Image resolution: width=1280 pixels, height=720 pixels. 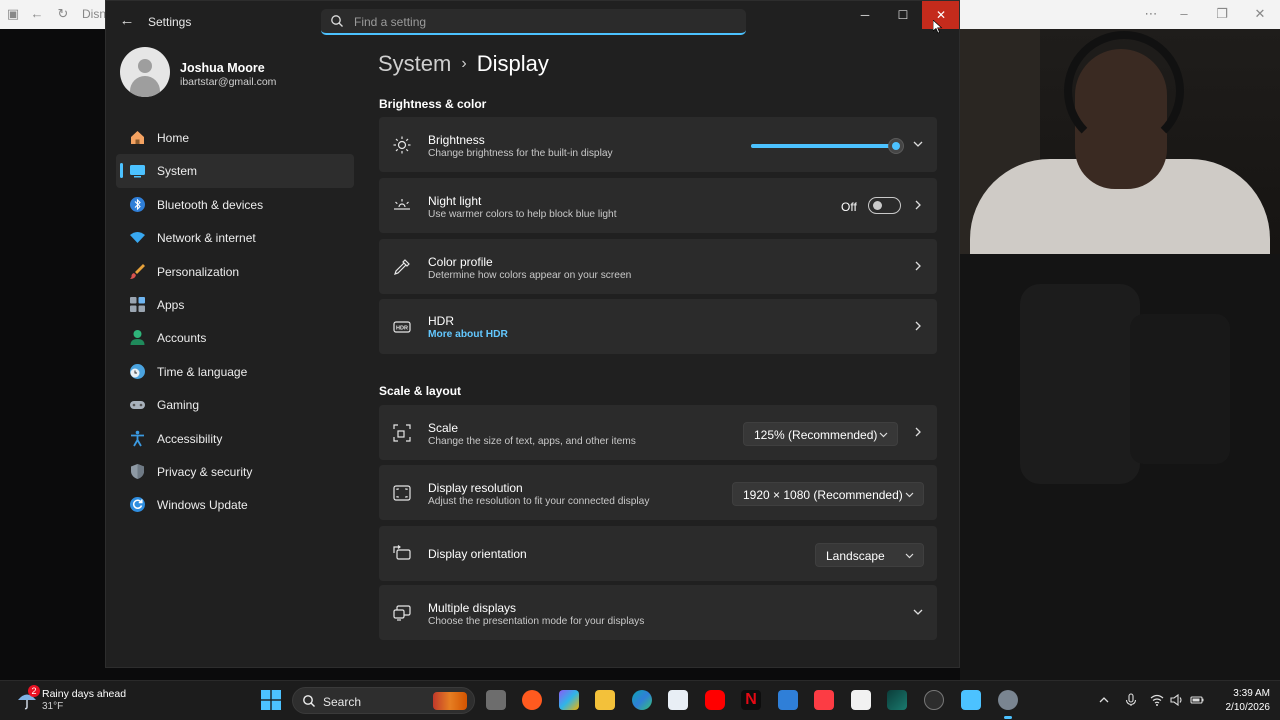 What do you see at coordinates (1197, 700) in the screenshot?
I see `battery-icon` at bounding box center [1197, 700].